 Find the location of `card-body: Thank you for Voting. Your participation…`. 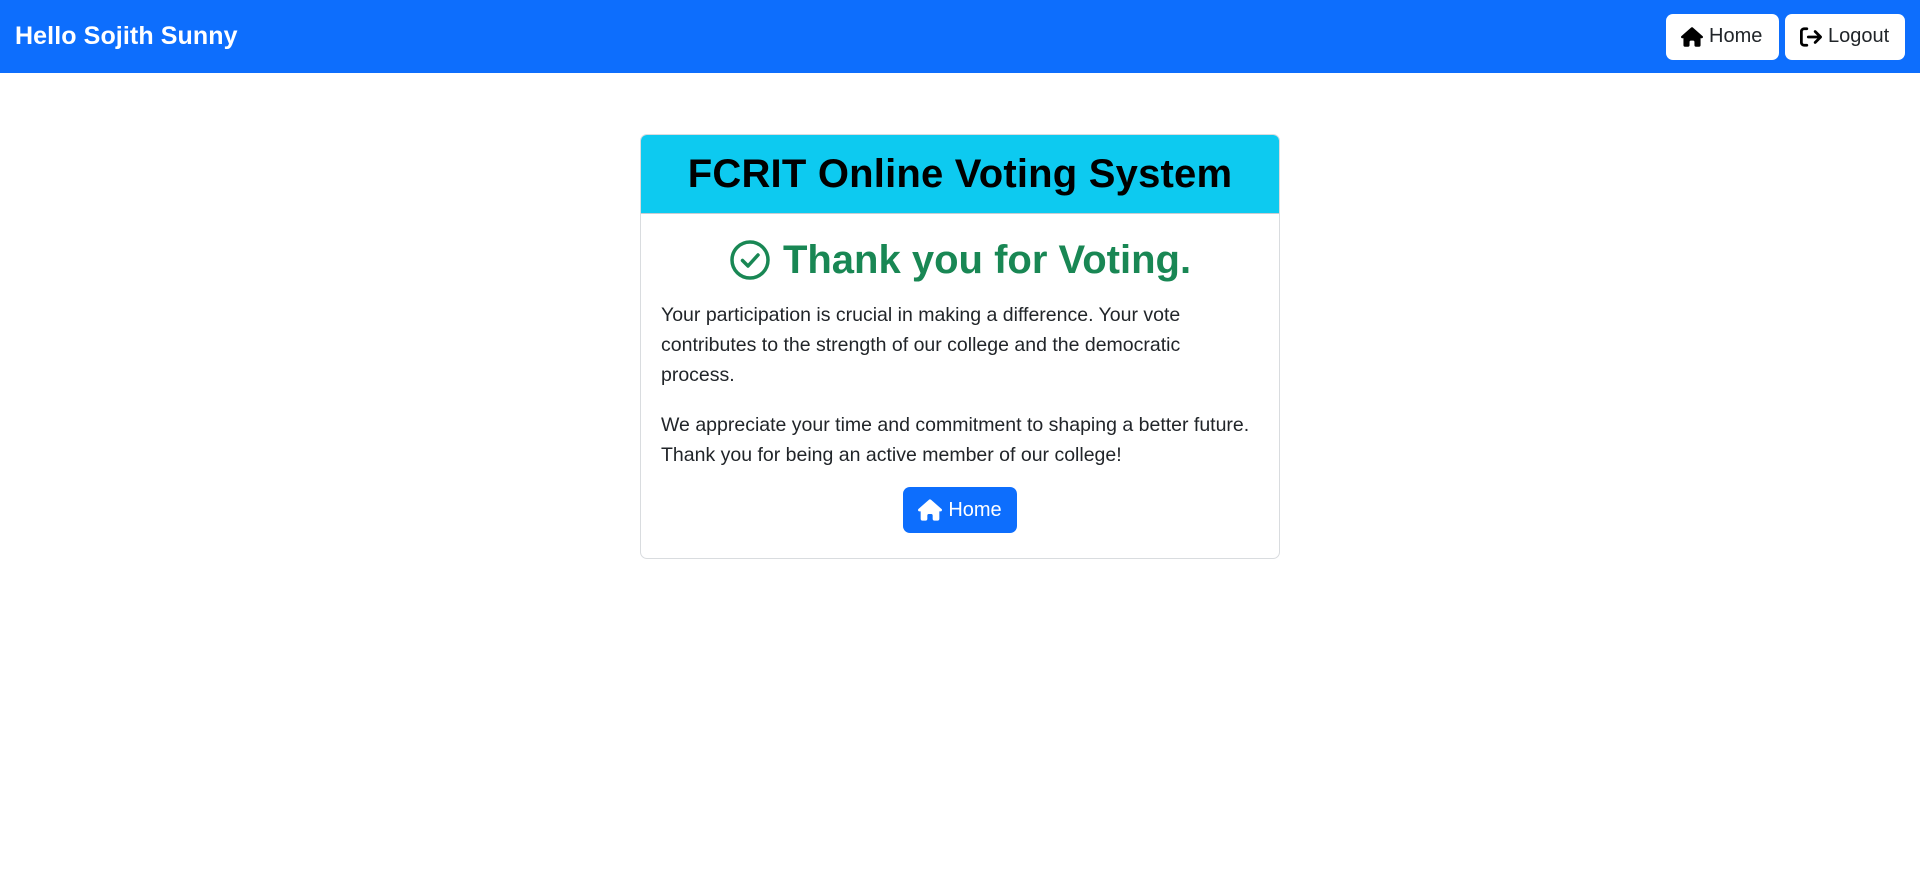

card-body: Thank you for Voting. Your participation… is located at coordinates (960, 373).